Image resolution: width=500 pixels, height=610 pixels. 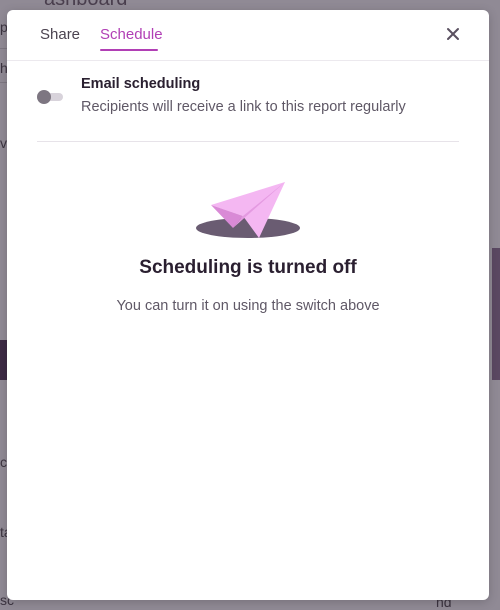 I want to click on empty-state-title: Scheduling is turned off, so click(x=248, y=267).